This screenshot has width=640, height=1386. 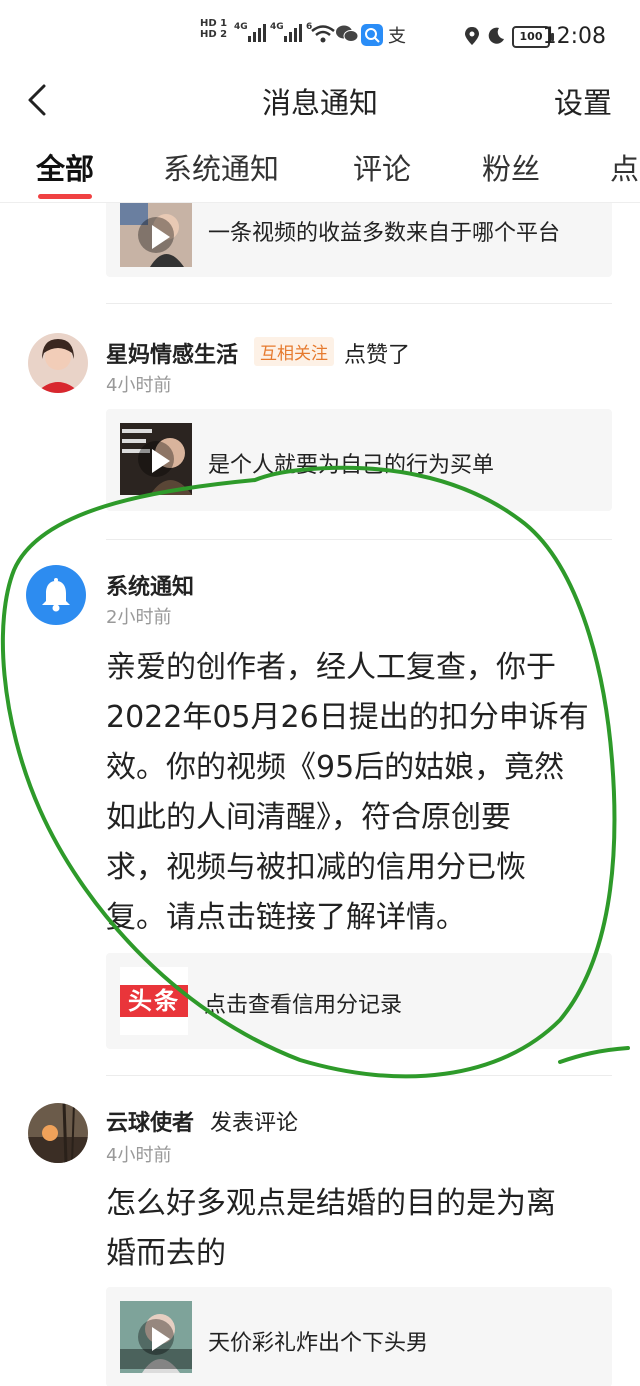 I want to click on status-bar: HD 1 HD 2 4G 4G 6 支 100 12:08, so click(x=320, y=36).